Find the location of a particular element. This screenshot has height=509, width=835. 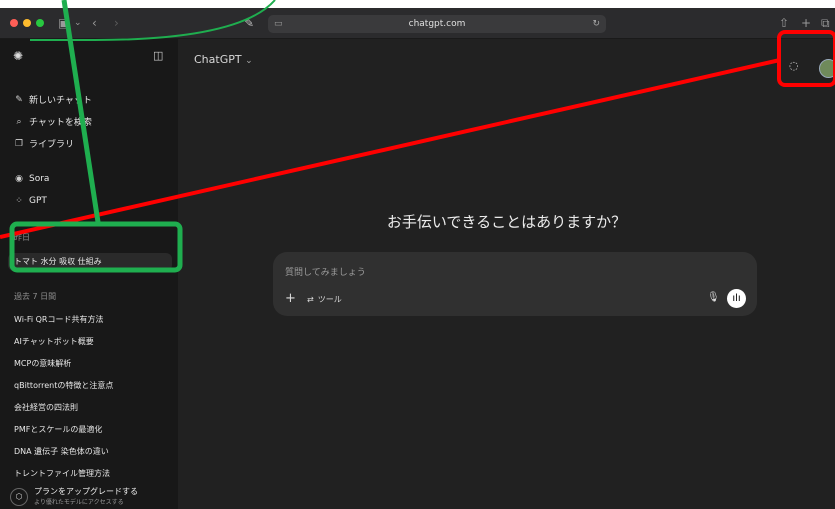

model-selector: ChatGPT ⌄ is located at coordinates (223, 59).